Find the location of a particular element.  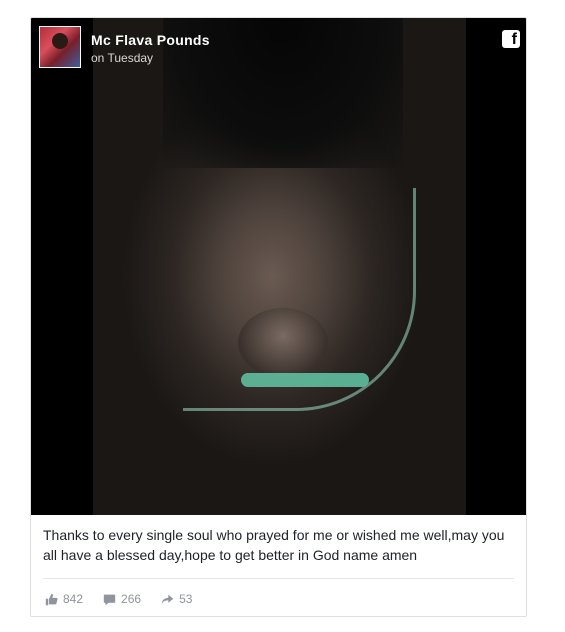

share-arrow-icon is located at coordinates (167, 599).